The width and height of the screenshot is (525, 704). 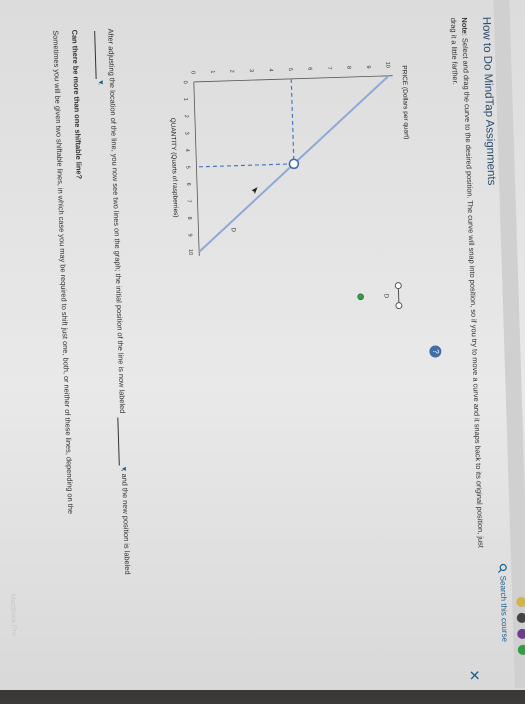 I want to click on y-tick-label: 2, so click(x=231, y=71).